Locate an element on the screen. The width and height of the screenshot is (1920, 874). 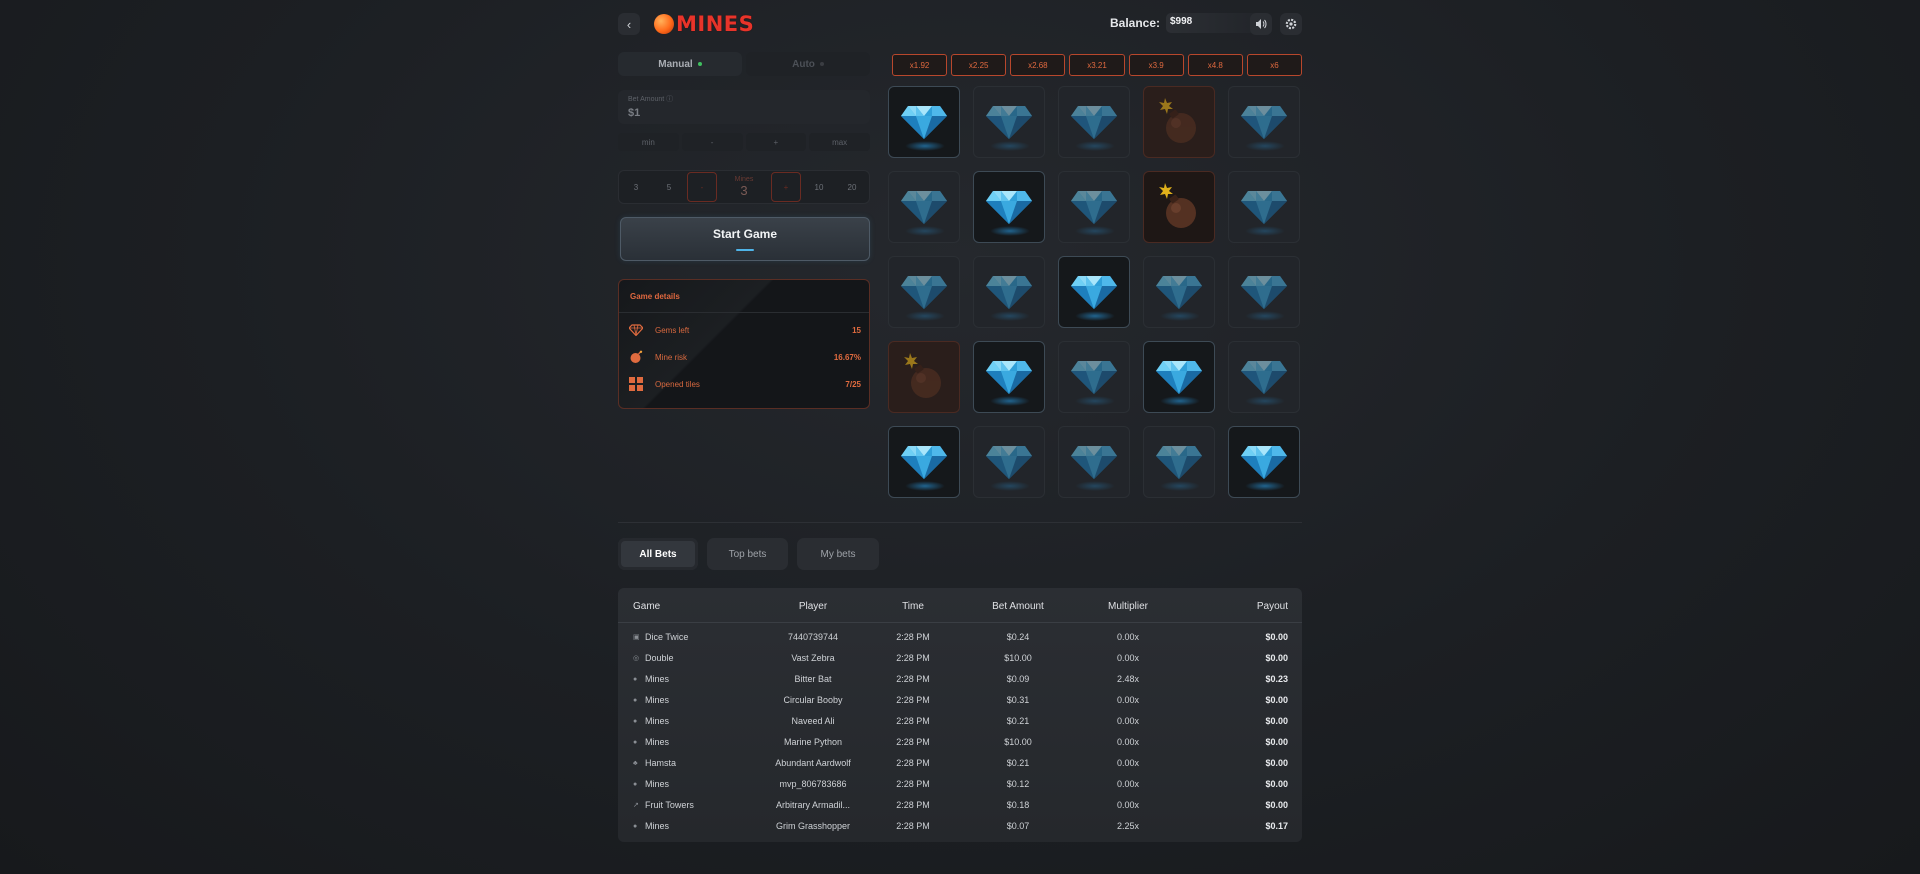
mines-increase-button: + is located at coordinates (786, 187).